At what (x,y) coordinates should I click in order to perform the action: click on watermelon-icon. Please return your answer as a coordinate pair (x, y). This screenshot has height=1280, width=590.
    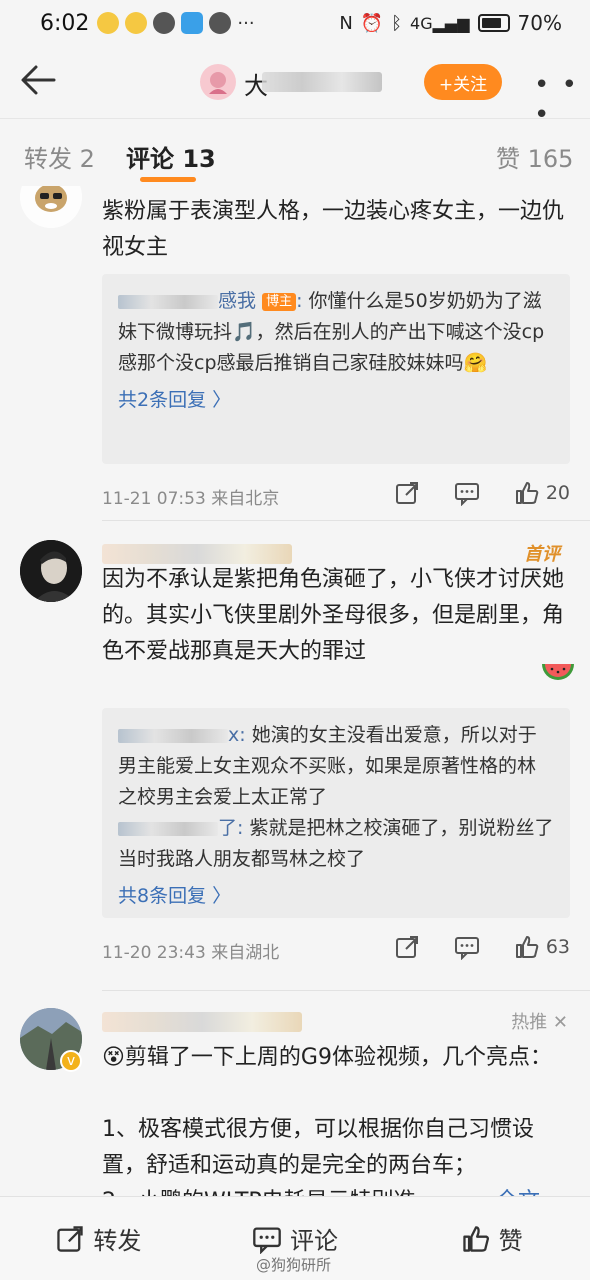
    Looking at the image, I should click on (558, 666).